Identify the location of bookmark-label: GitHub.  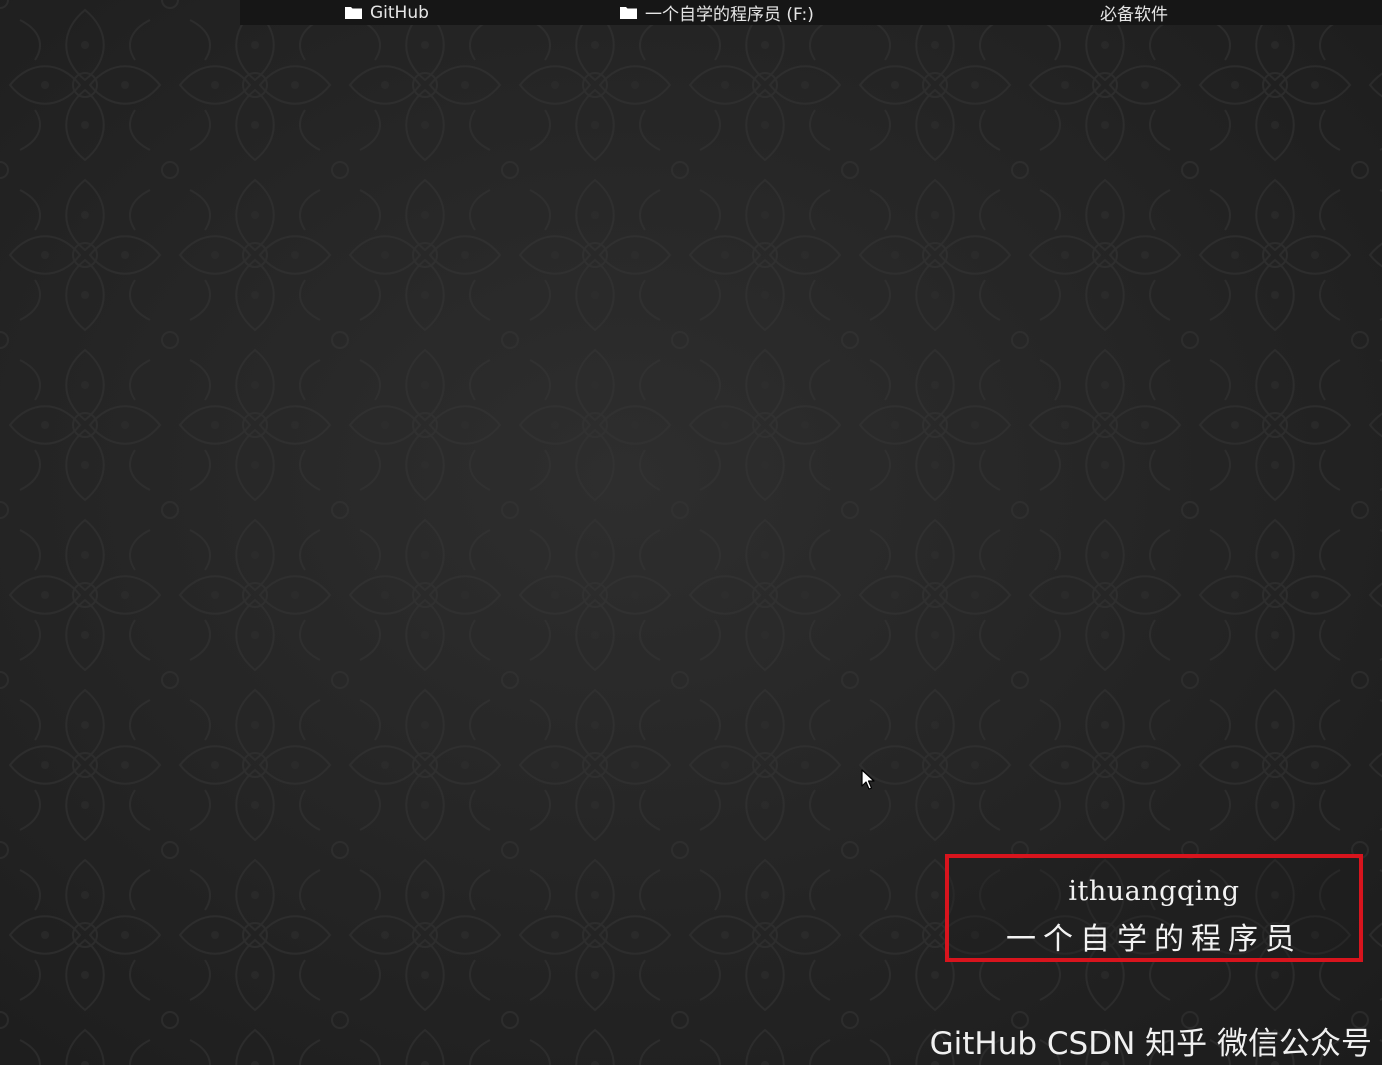
(399, 12).